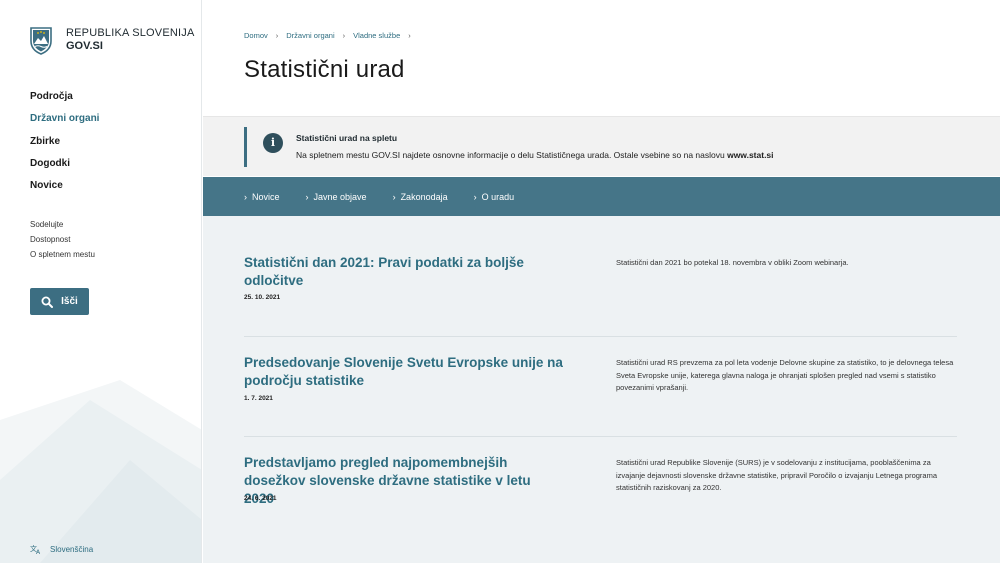 The height and width of the screenshot is (563, 1000). What do you see at coordinates (376, 35) in the screenshot?
I see `breadcrumb-item-vladne-sluzbe: Vladne službe` at bounding box center [376, 35].